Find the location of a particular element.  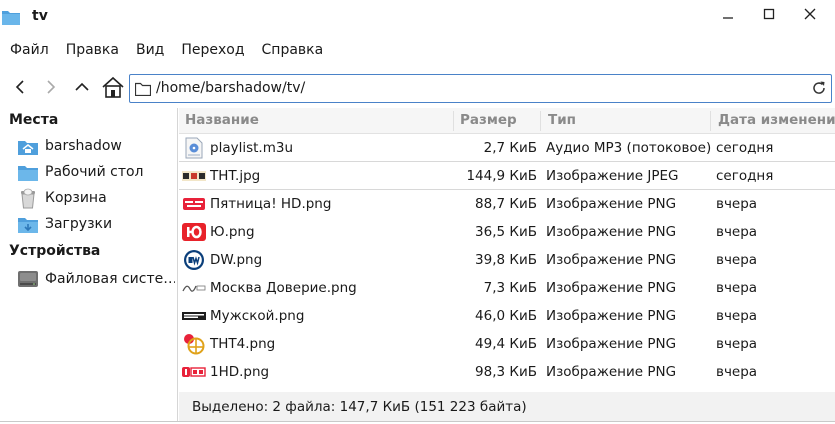

tnt-logo-icon is located at coordinates (194, 176).